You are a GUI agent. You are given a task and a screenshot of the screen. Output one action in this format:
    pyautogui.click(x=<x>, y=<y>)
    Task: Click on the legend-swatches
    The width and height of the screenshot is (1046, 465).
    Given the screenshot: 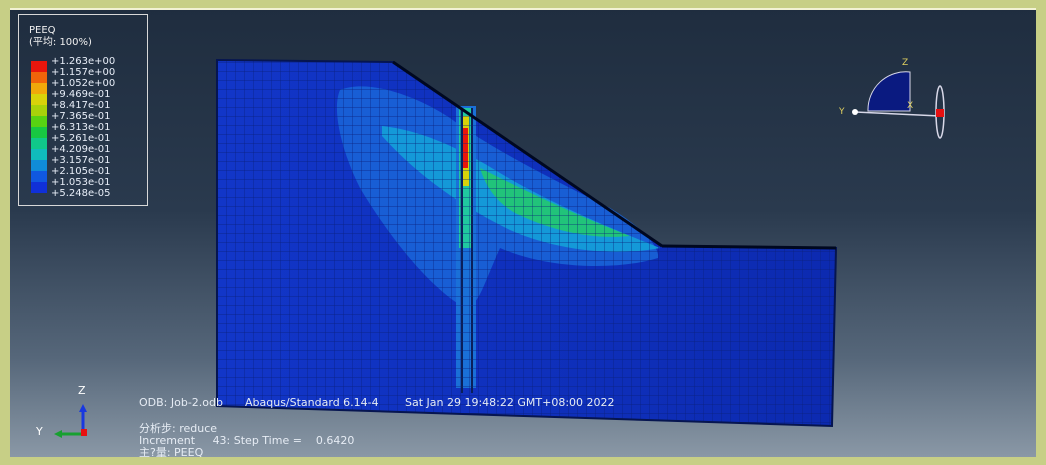 What is the action you would take?
    pyautogui.click(x=39, y=127)
    